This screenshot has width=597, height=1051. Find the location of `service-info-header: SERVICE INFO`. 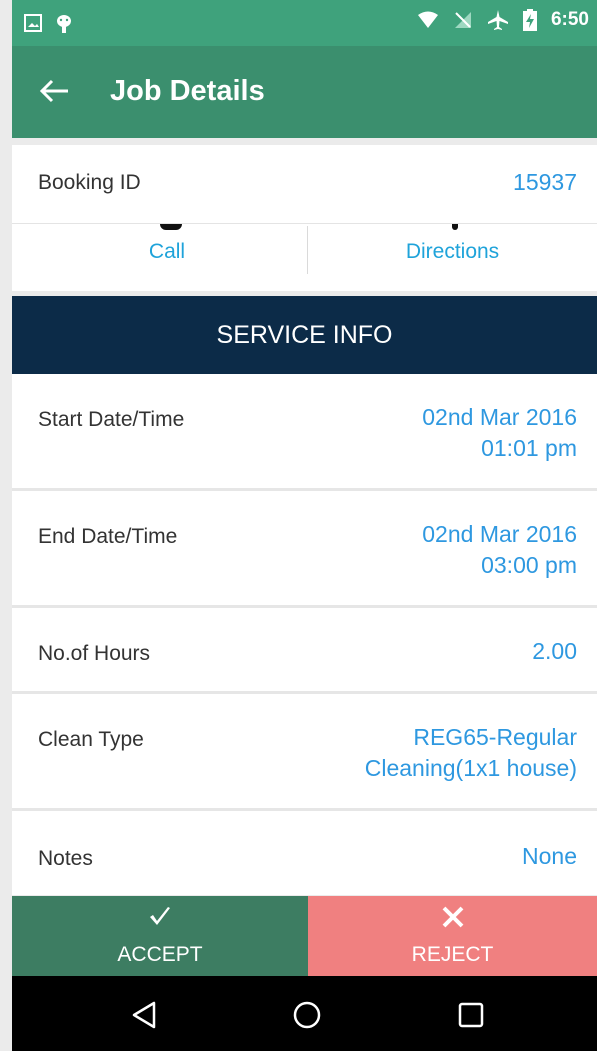

service-info-header: SERVICE INFO is located at coordinates (304, 335).